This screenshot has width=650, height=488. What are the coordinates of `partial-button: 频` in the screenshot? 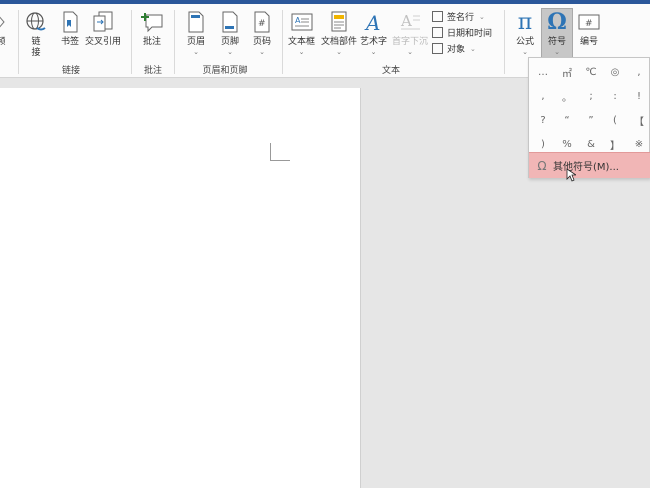 It's located at (3, 29).